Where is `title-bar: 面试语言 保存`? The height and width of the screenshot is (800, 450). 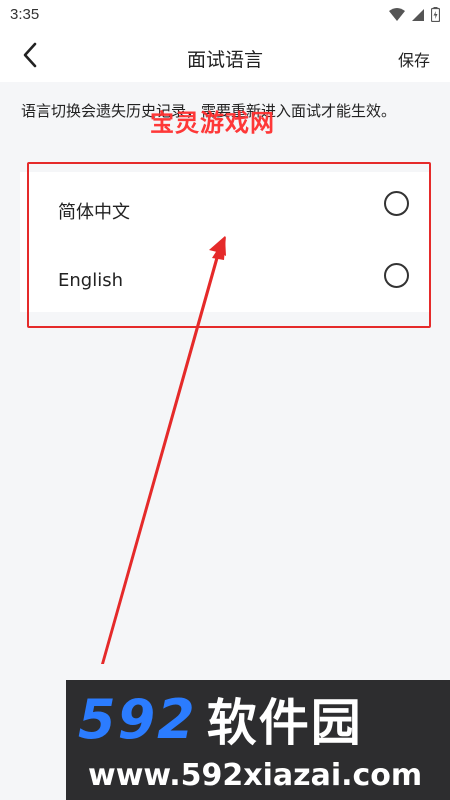
title-bar: 面试语言 保存 is located at coordinates (225, 57).